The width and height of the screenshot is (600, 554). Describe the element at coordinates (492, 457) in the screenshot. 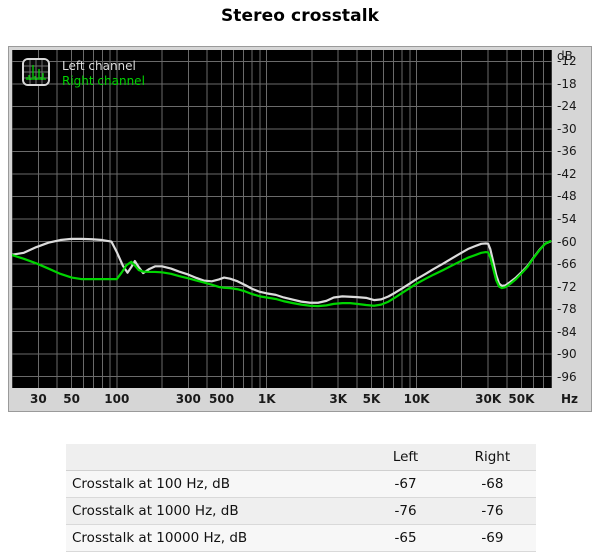

I see `column-header-right: Right` at that location.